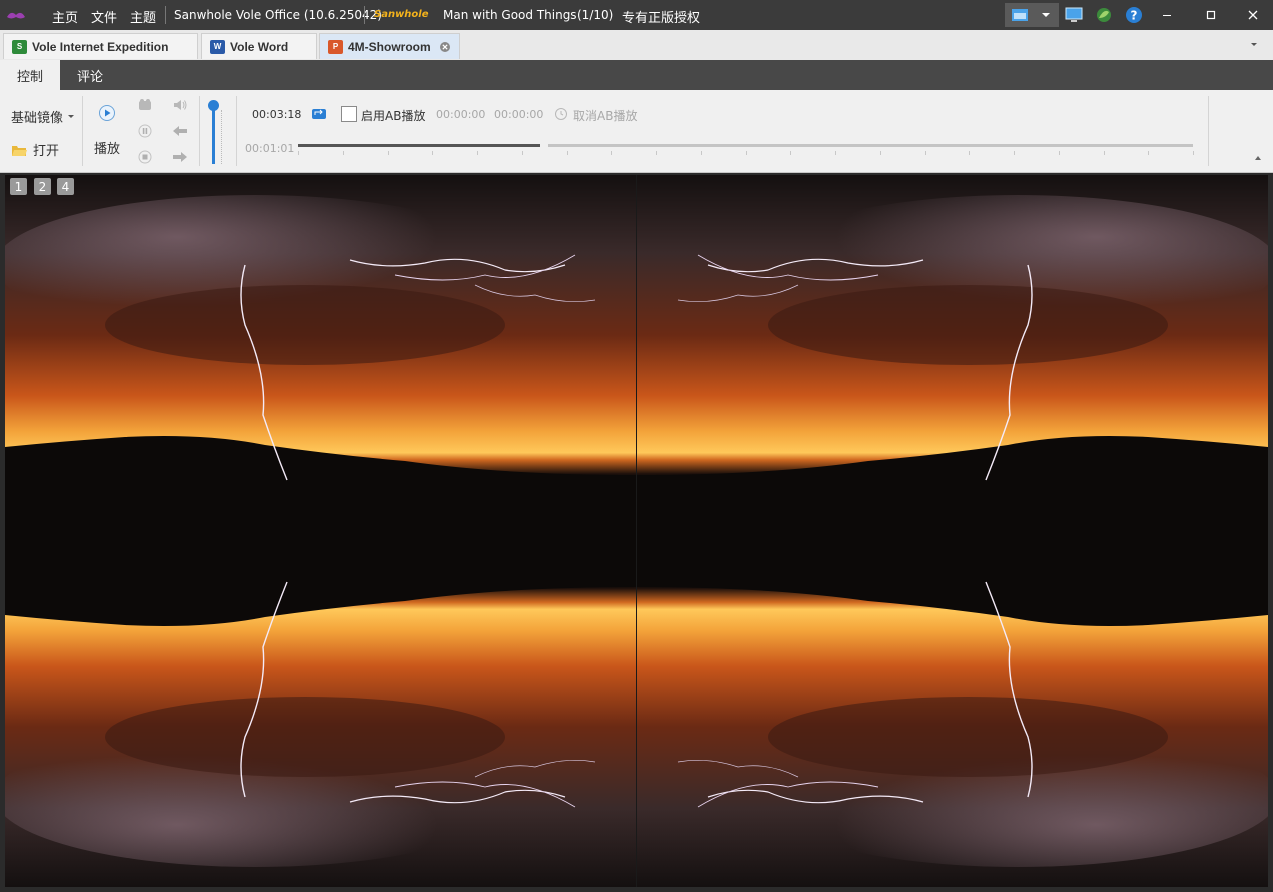  What do you see at coordinates (19, 150) in the screenshot?
I see `folder-icon` at bounding box center [19, 150].